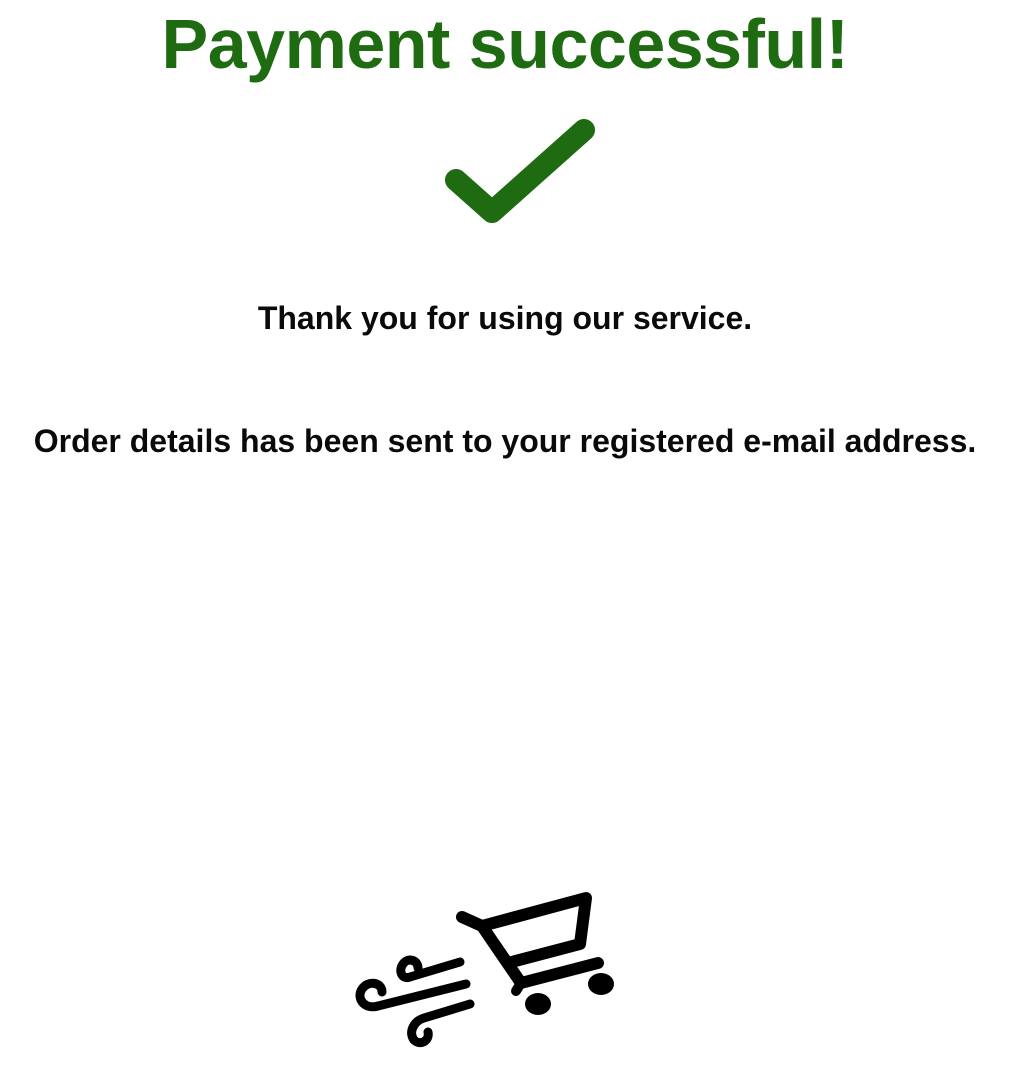 The image size is (1010, 1079). What do you see at coordinates (601, 984) in the screenshot?
I see `cart-wheel-back` at bounding box center [601, 984].